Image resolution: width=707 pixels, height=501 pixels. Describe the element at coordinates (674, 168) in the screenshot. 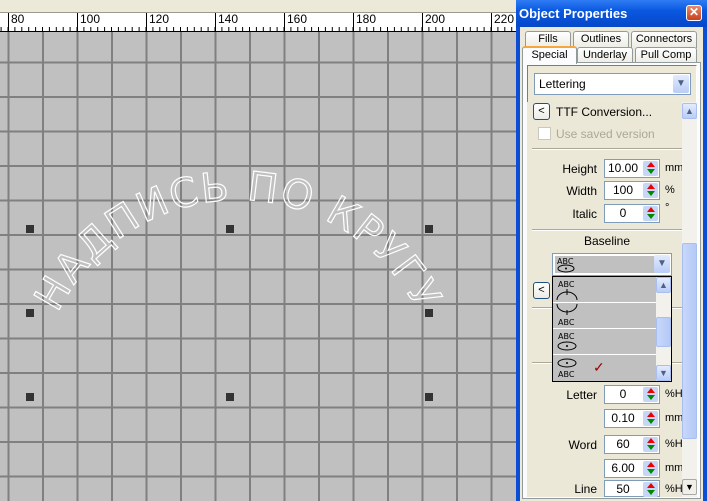

I see `height-unit: mm` at that location.